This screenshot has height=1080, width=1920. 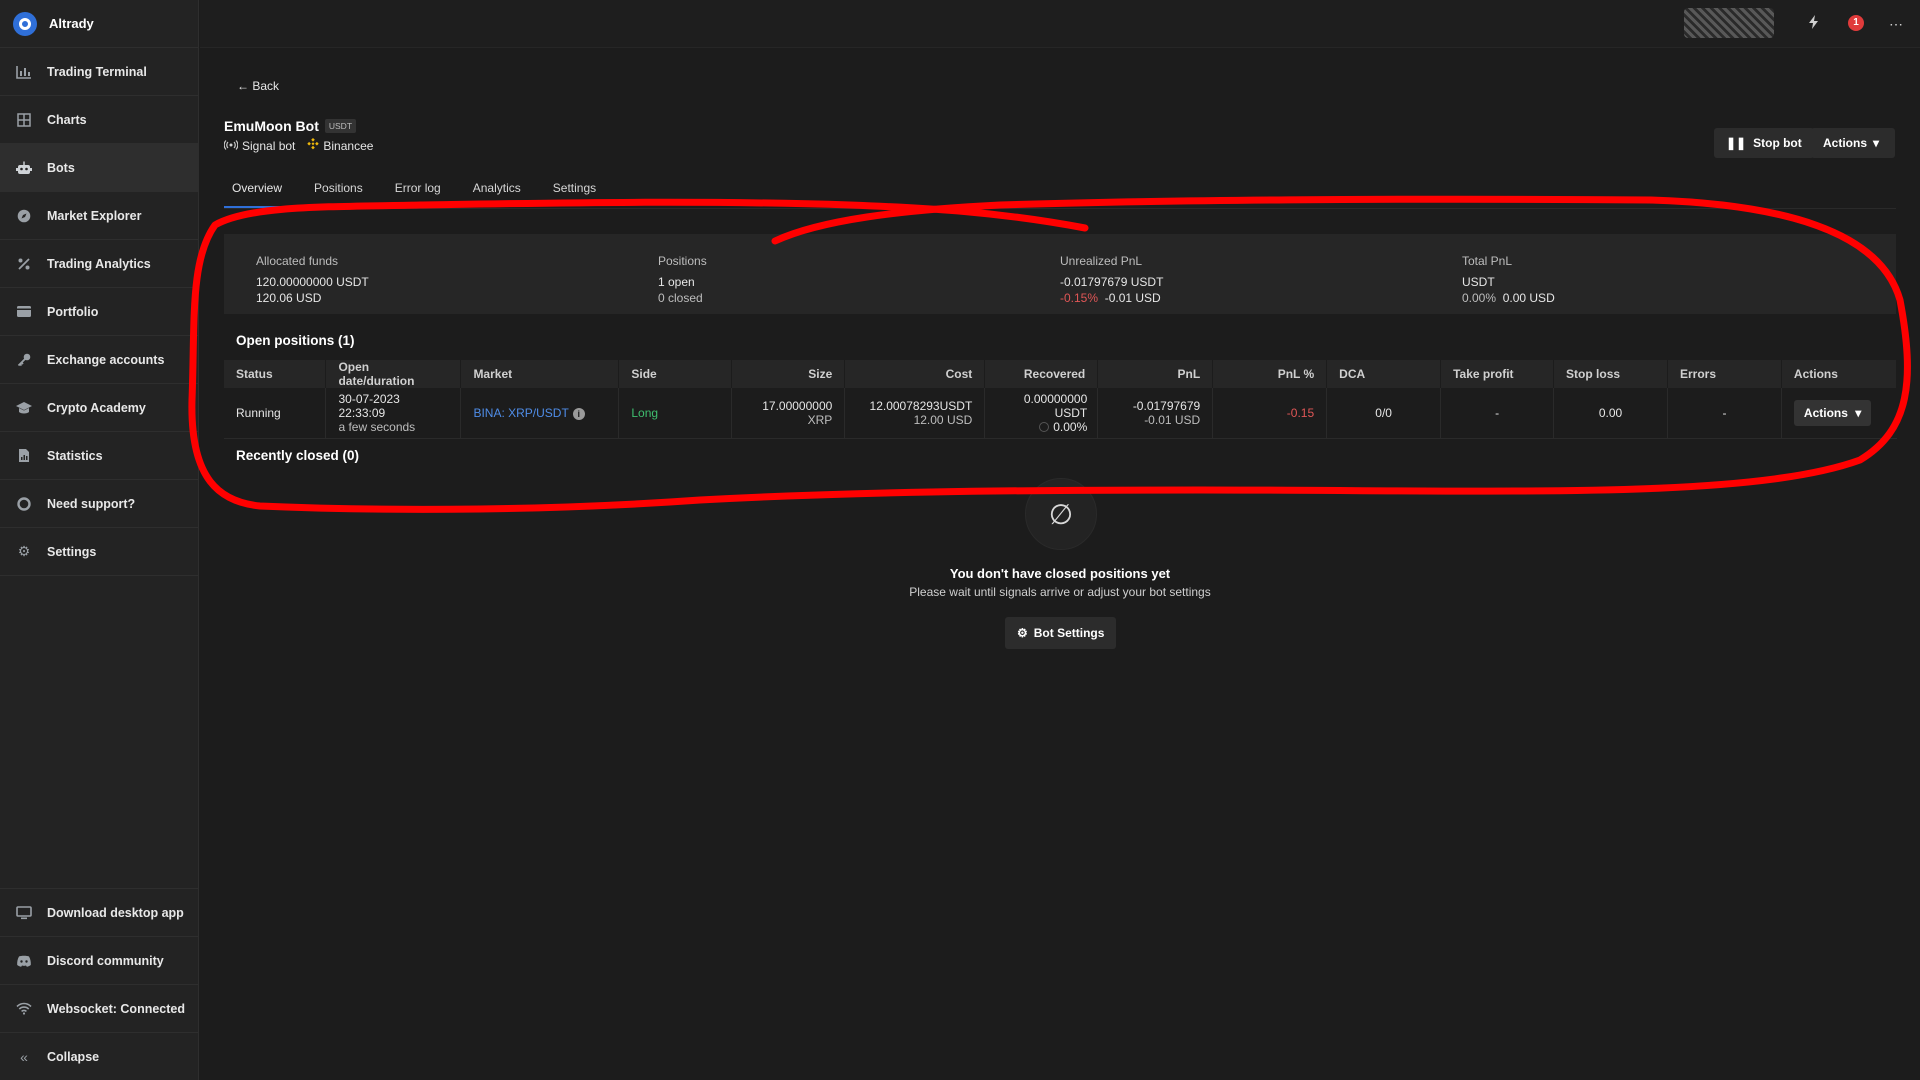 What do you see at coordinates (24, 913) in the screenshot?
I see `monitor-icon` at bounding box center [24, 913].